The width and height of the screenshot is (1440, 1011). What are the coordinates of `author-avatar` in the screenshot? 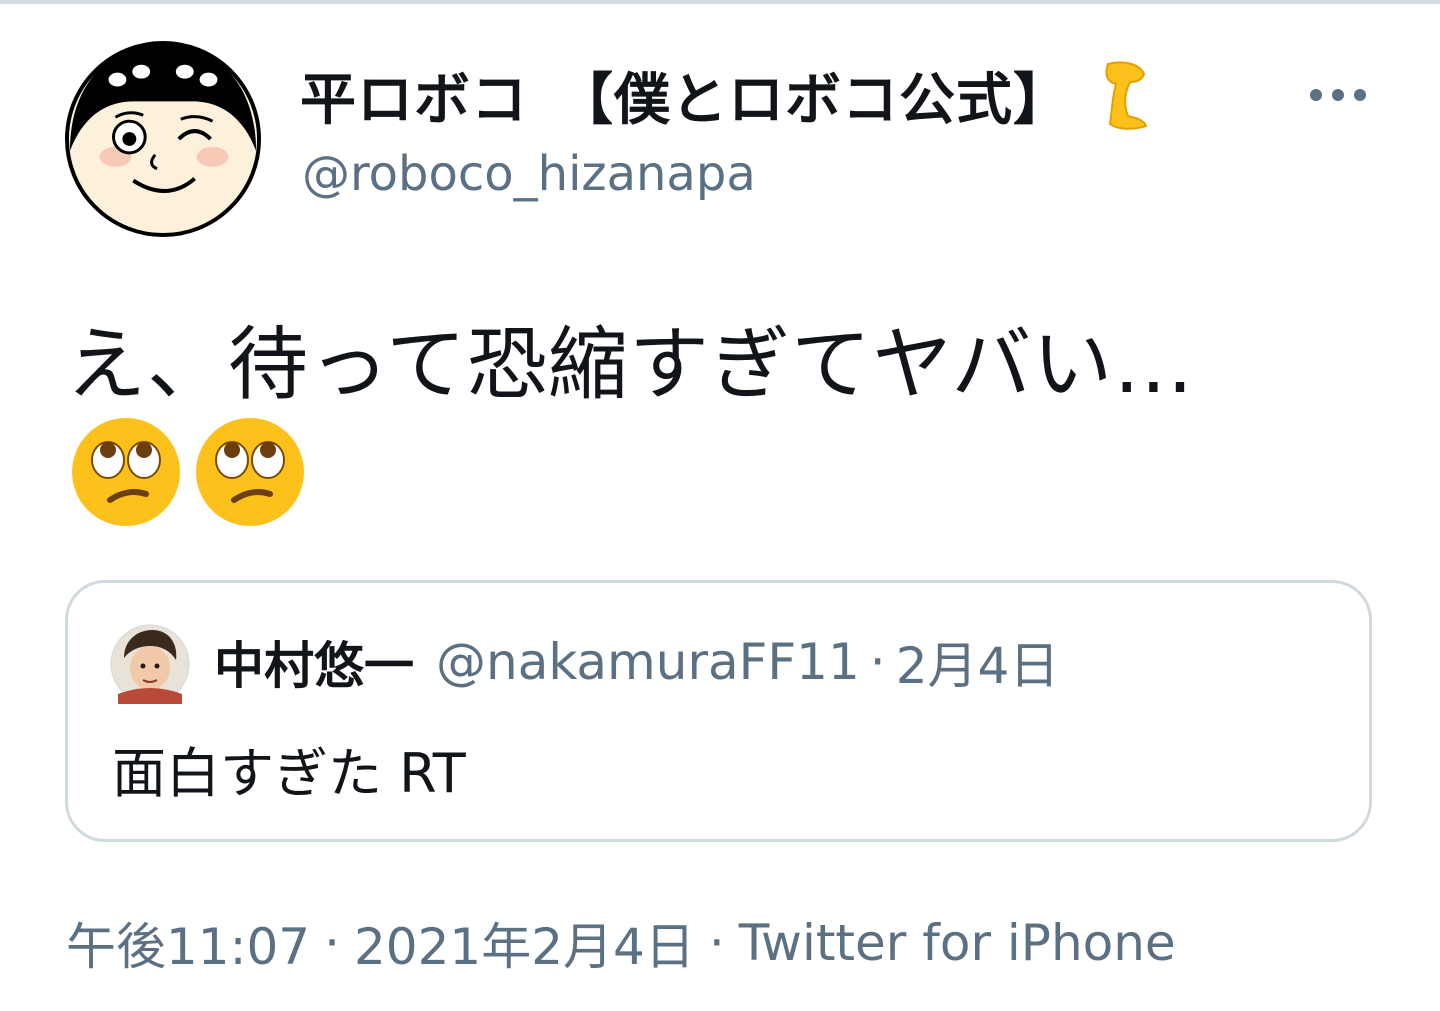 It's located at (163, 139).